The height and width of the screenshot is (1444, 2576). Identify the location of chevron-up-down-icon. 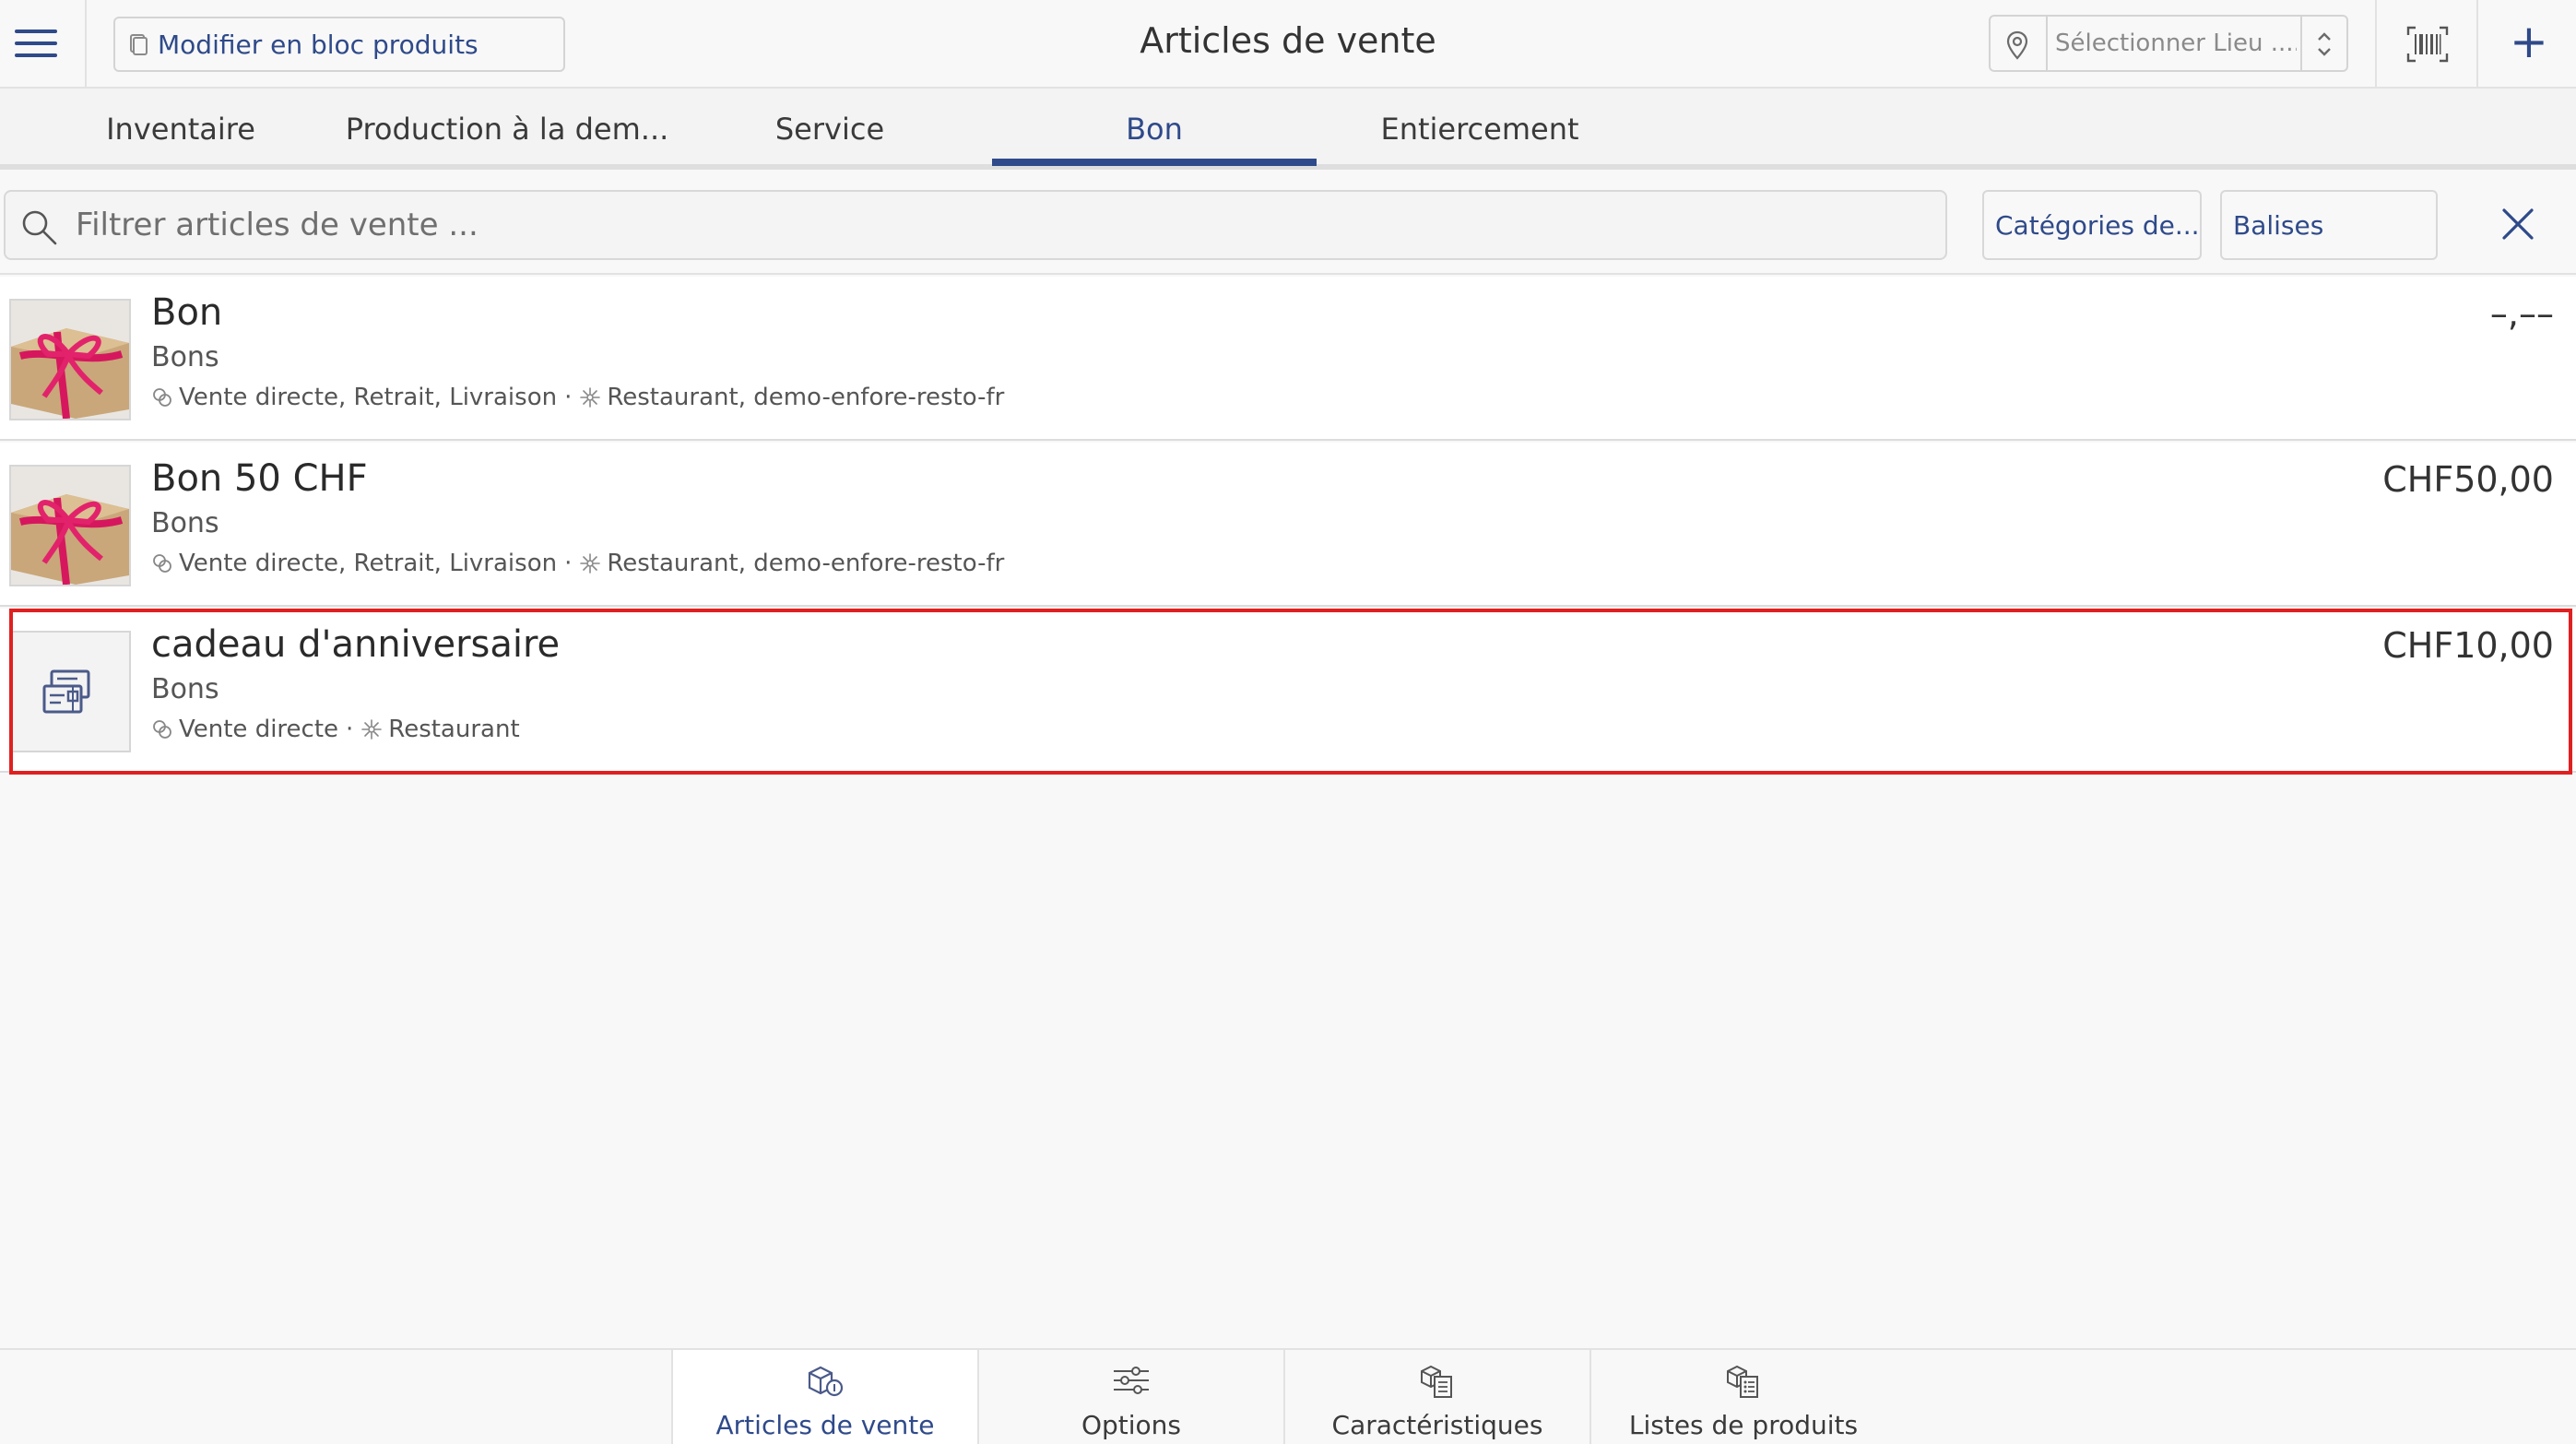
(2324, 44).